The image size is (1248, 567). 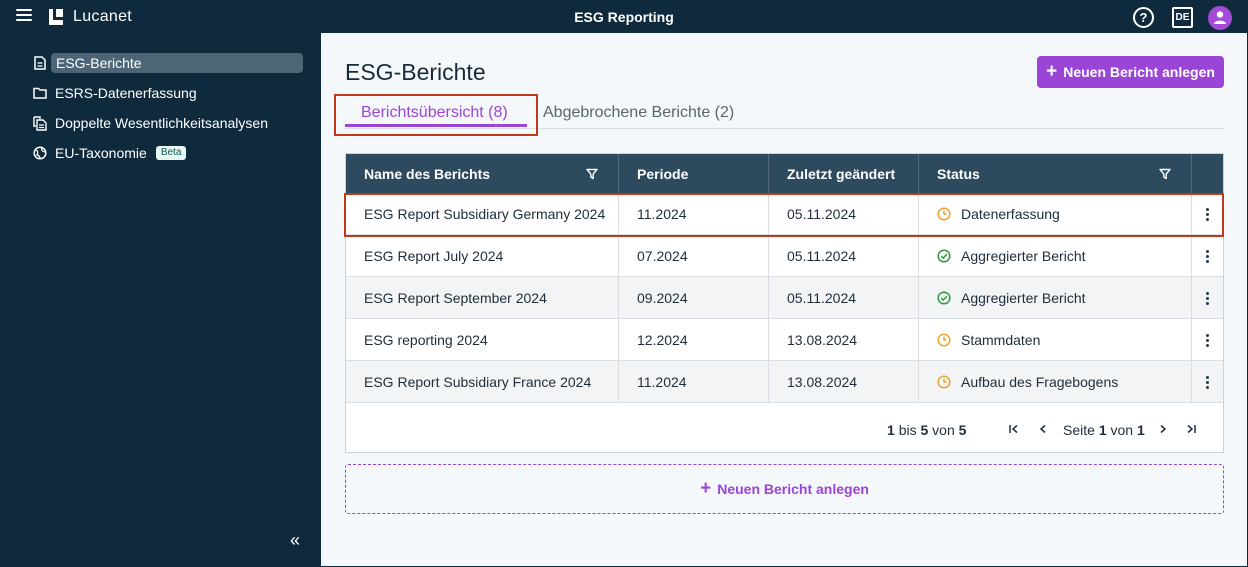 What do you see at coordinates (891, 430) in the screenshot?
I see `range-from: 1` at bounding box center [891, 430].